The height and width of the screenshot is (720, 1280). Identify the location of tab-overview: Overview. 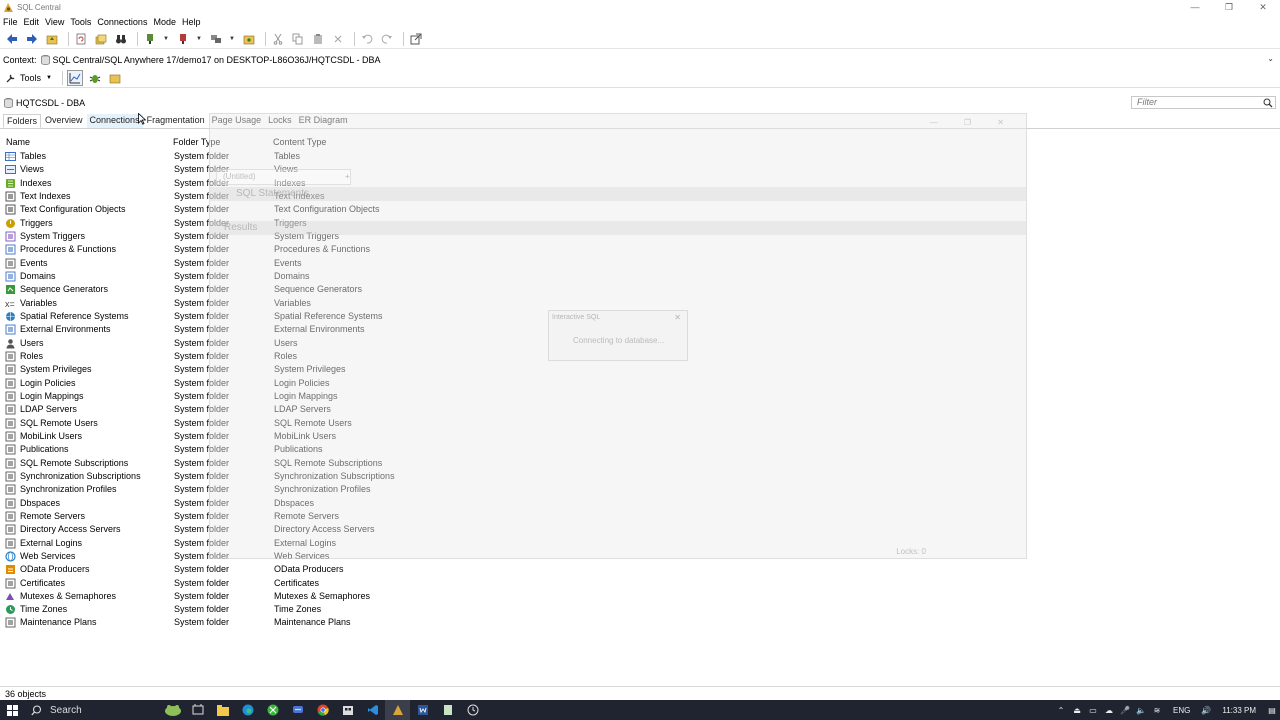
(64, 121).